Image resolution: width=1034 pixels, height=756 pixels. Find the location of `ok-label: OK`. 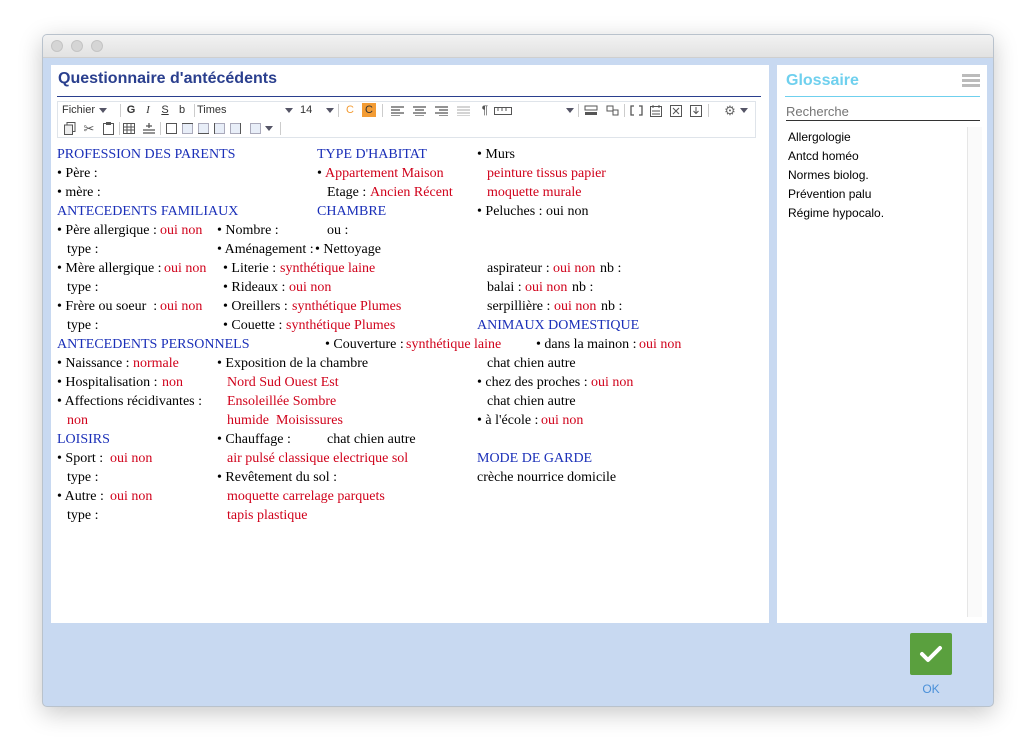

ok-label: OK is located at coordinates (931, 689).